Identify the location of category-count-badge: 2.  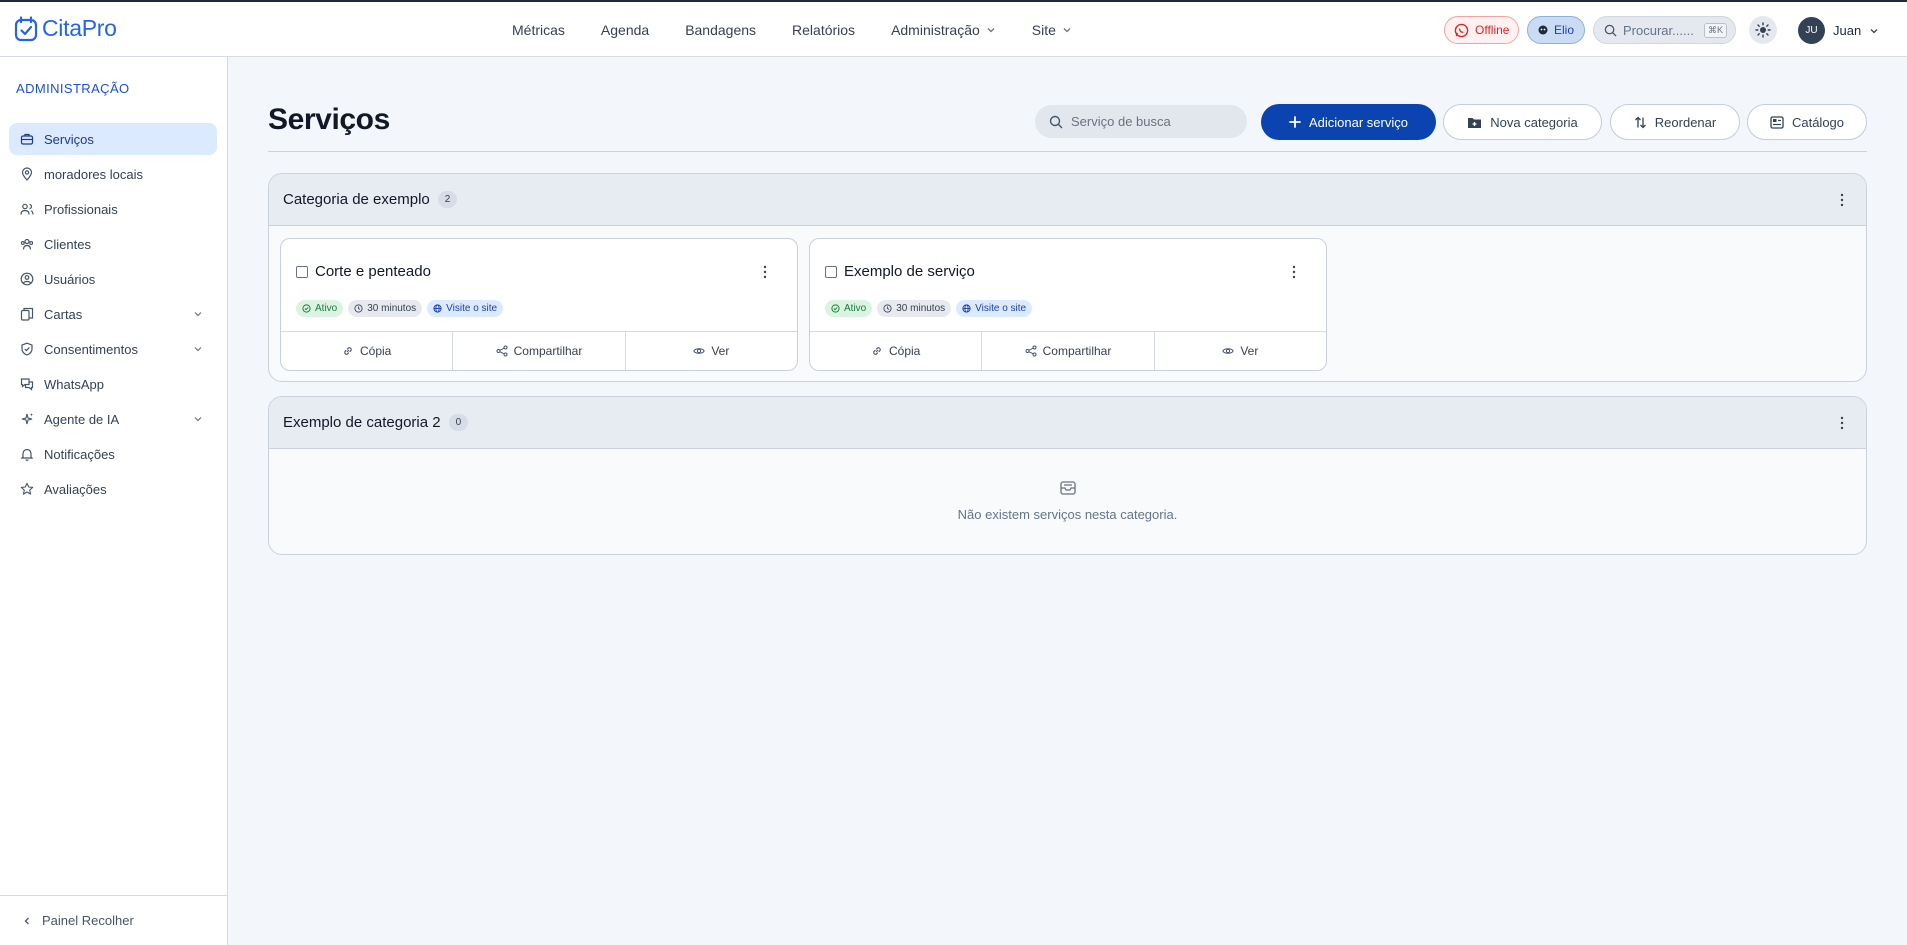
(447, 199).